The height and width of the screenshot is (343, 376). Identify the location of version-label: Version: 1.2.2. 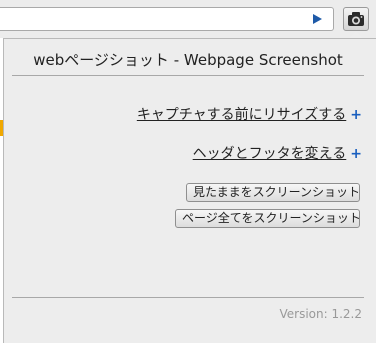
(320, 314).